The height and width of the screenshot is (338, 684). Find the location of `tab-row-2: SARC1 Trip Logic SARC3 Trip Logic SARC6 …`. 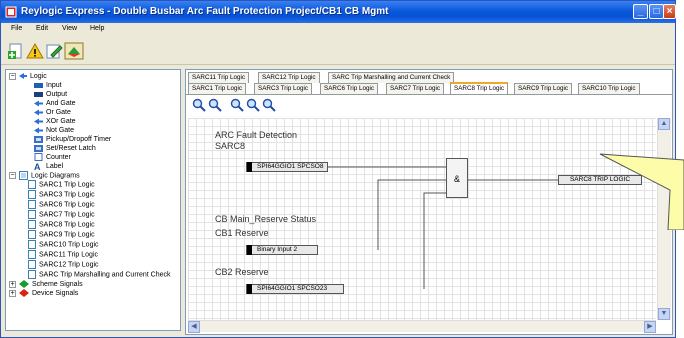

tab-row-2: SARC1 Trip Logic SARC3 Trip Logic SARC6 … is located at coordinates (428, 88).